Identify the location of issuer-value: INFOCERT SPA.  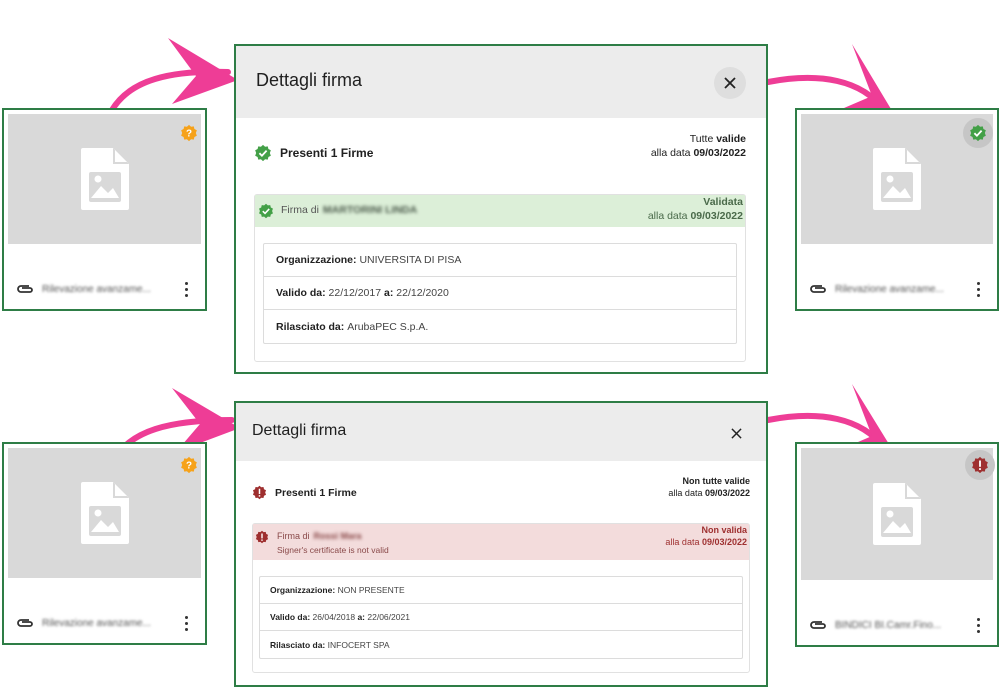
(358, 644).